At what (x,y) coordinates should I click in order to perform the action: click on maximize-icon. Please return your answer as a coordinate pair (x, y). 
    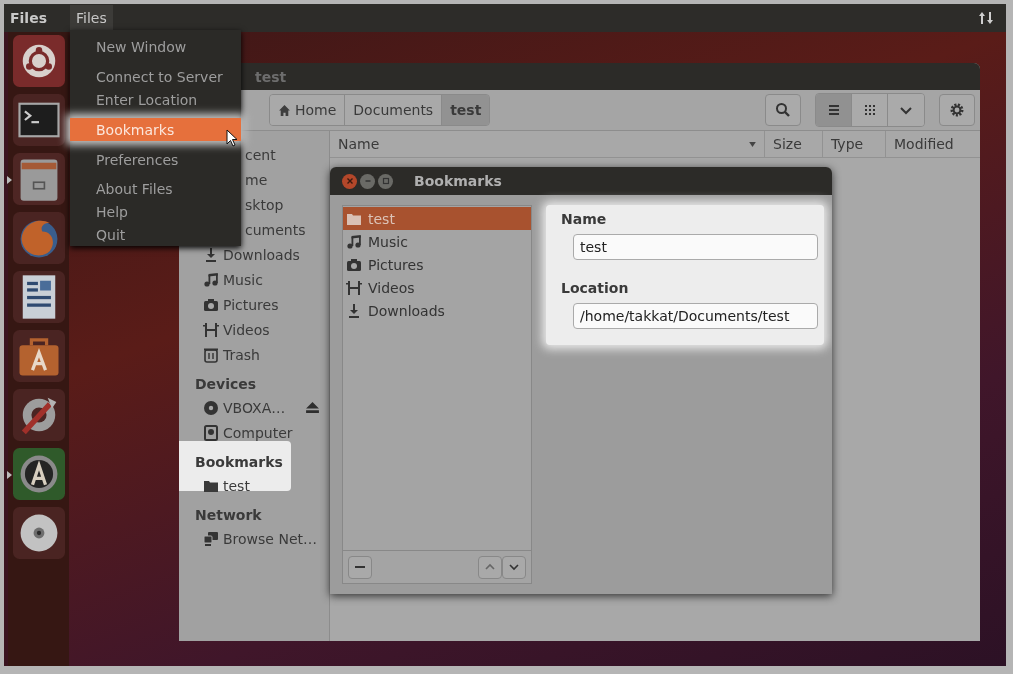
    Looking at the image, I should click on (385, 181).